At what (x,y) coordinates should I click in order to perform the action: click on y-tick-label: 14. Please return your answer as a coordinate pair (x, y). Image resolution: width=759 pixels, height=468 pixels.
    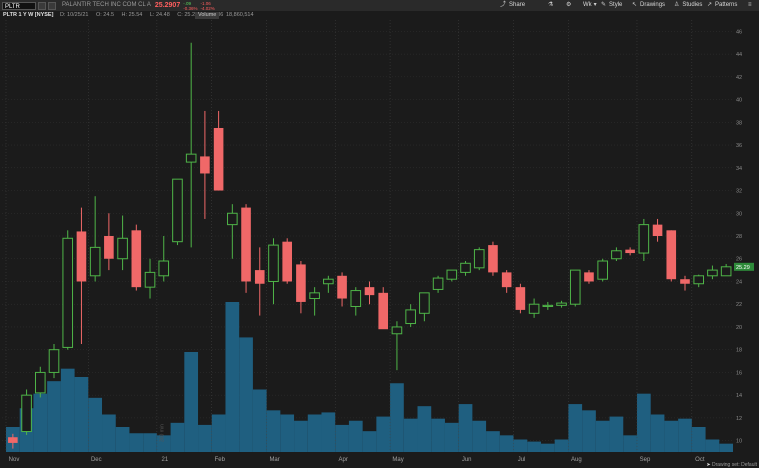
    Looking at the image, I should click on (739, 396).